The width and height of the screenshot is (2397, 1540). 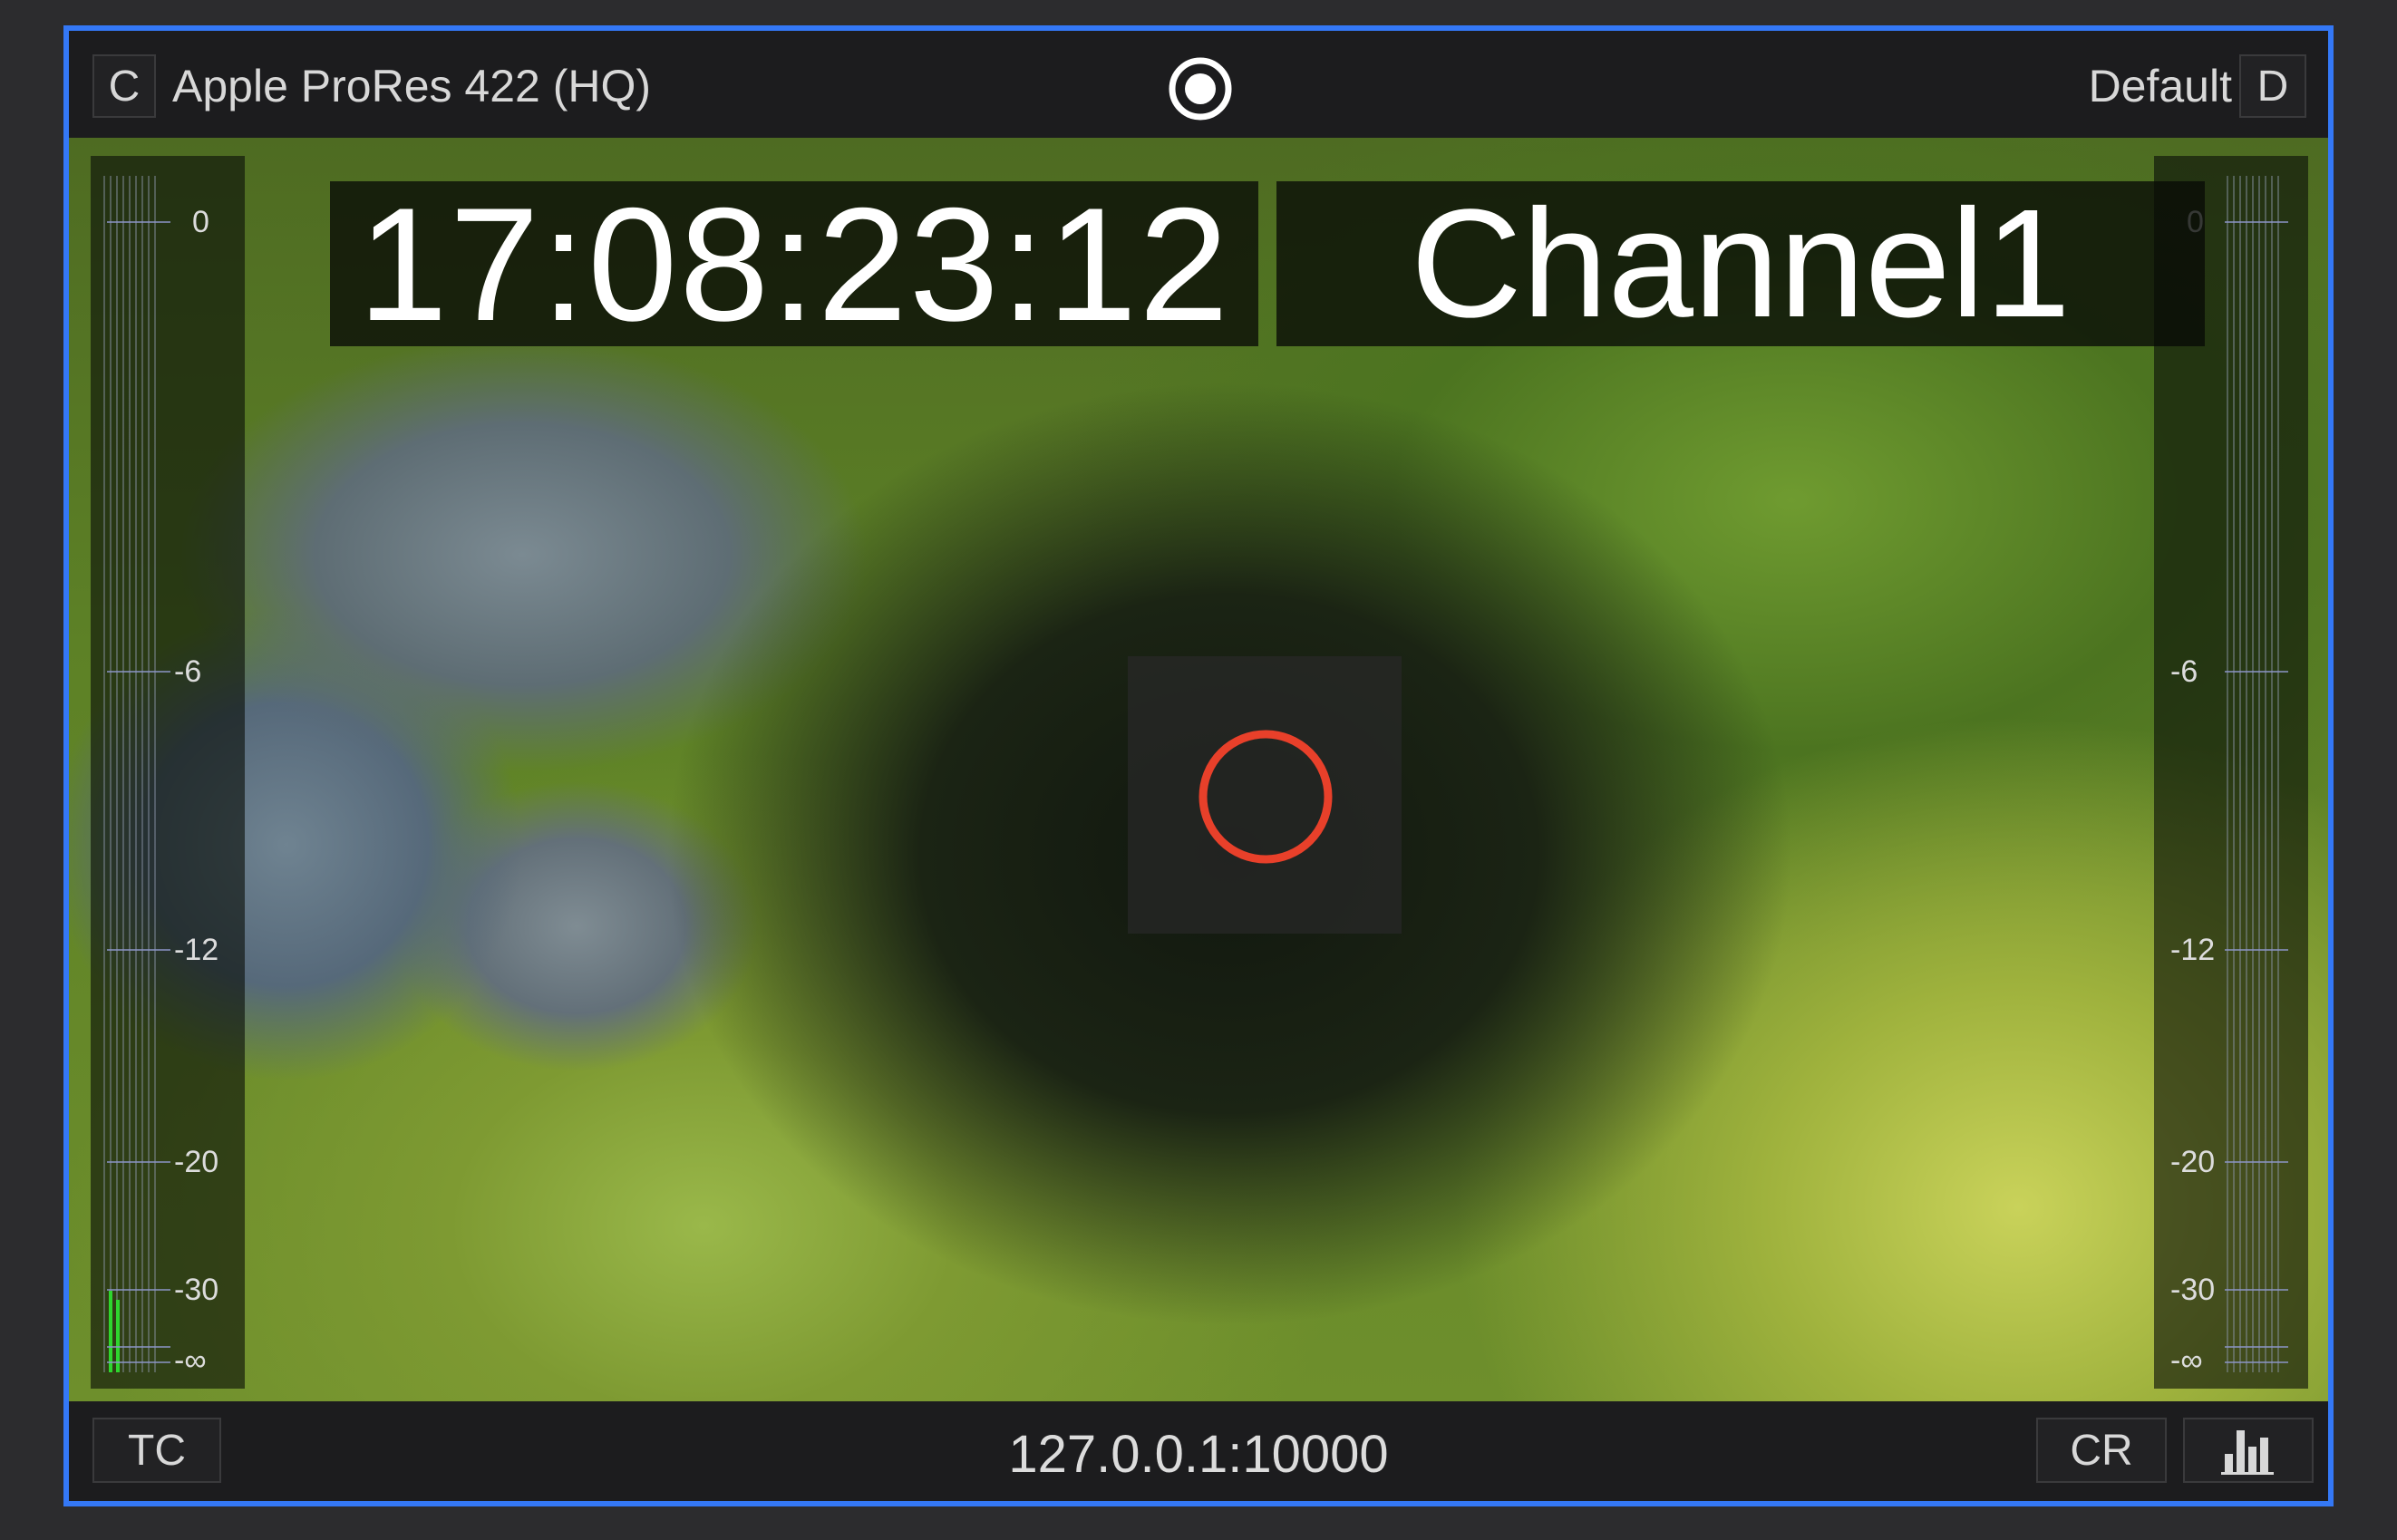 What do you see at coordinates (2101, 1450) in the screenshot?
I see `cr-button: CR` at bounding box center [2101, 1450].